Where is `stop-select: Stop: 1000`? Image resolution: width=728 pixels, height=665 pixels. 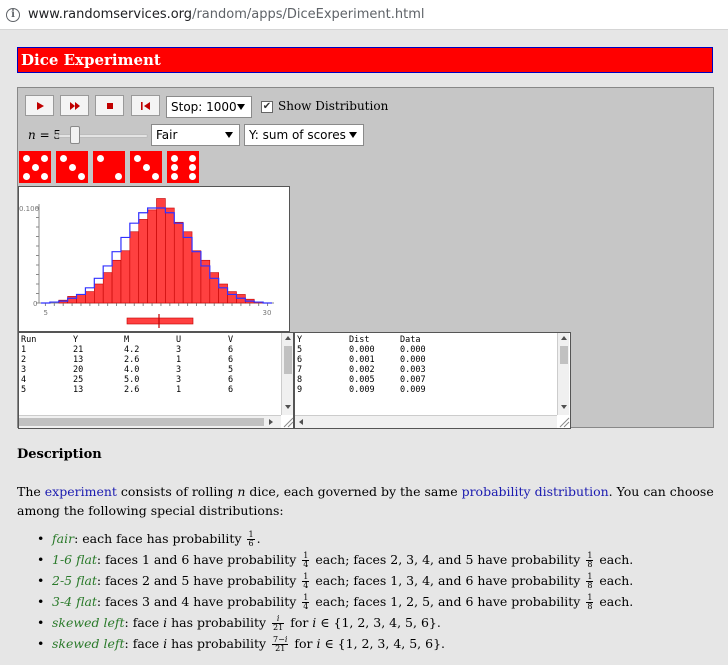
stop-select: Stop: 1000 is located at coordinates (209, 107).